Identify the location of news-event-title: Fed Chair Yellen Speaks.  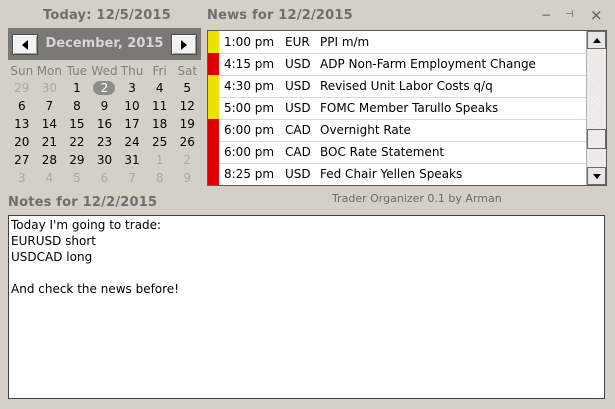
(391, 174).